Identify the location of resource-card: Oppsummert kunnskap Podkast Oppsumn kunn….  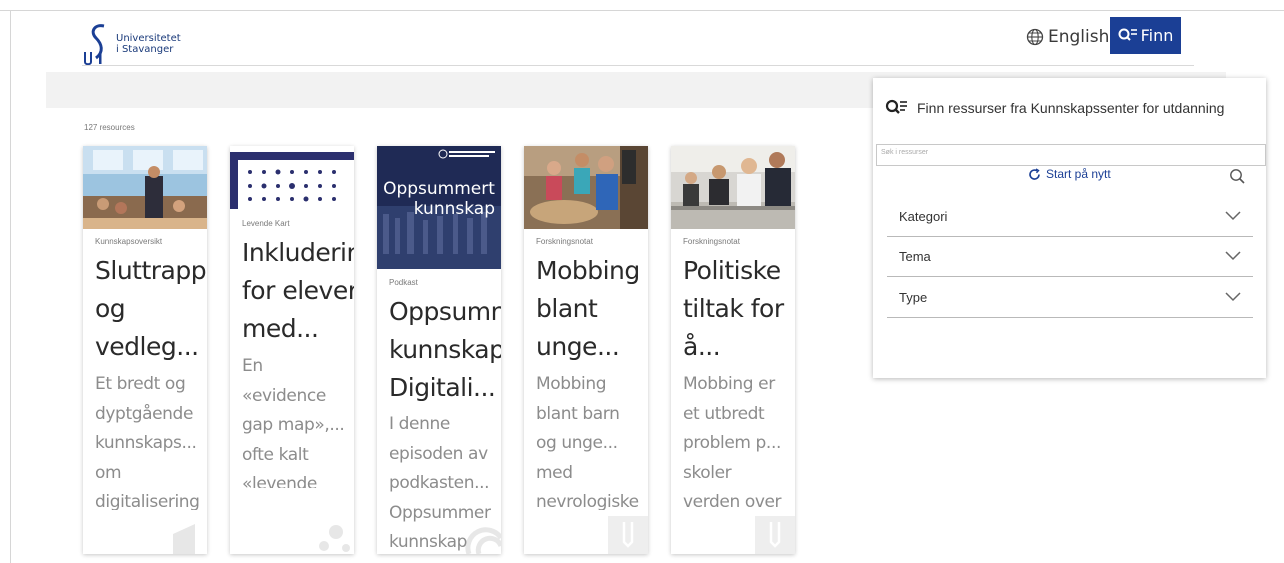
(439, 350).